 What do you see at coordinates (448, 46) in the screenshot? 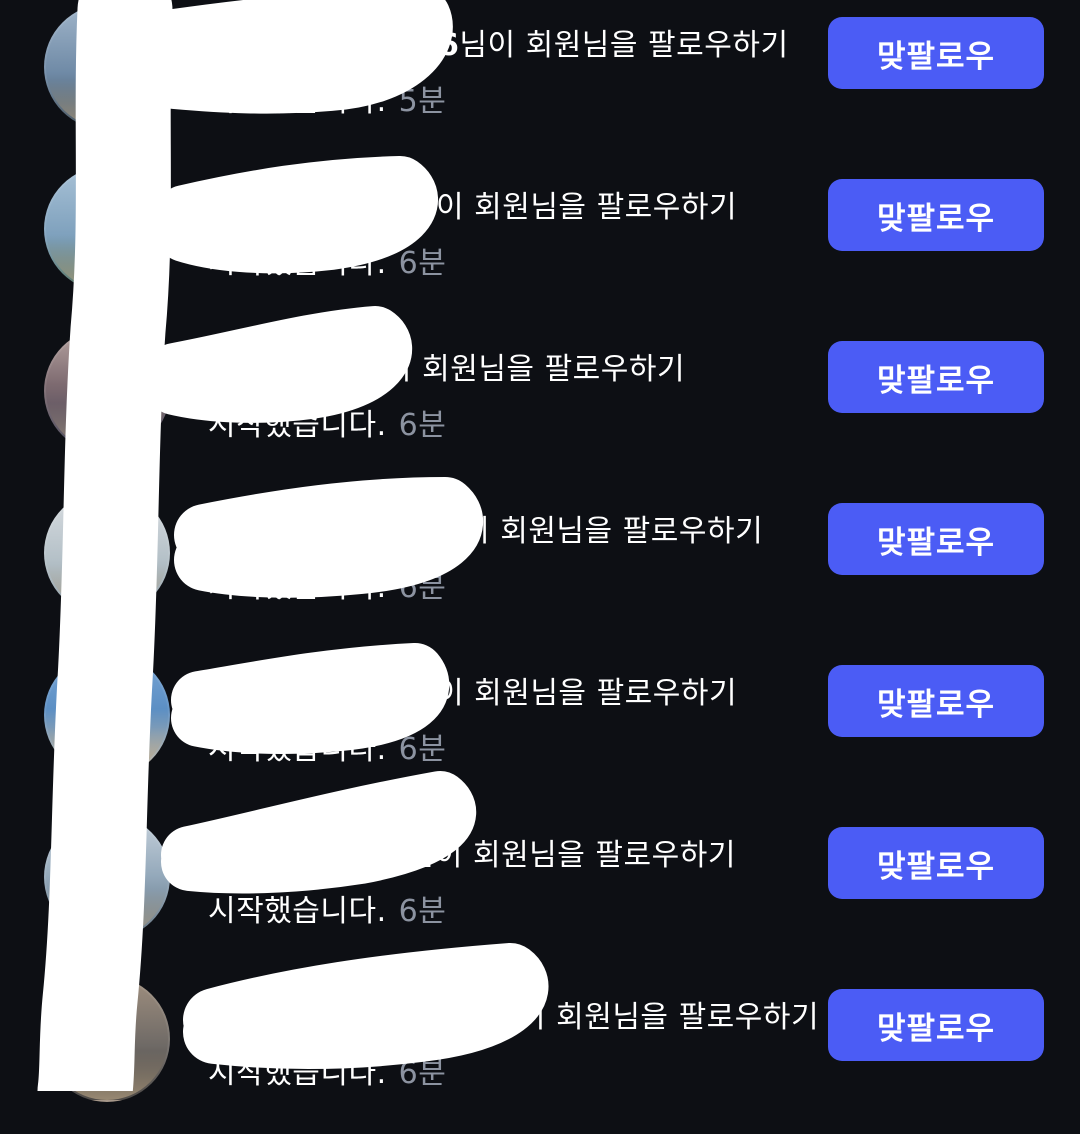
I see `username: 6` at bounding box center [448, 46].